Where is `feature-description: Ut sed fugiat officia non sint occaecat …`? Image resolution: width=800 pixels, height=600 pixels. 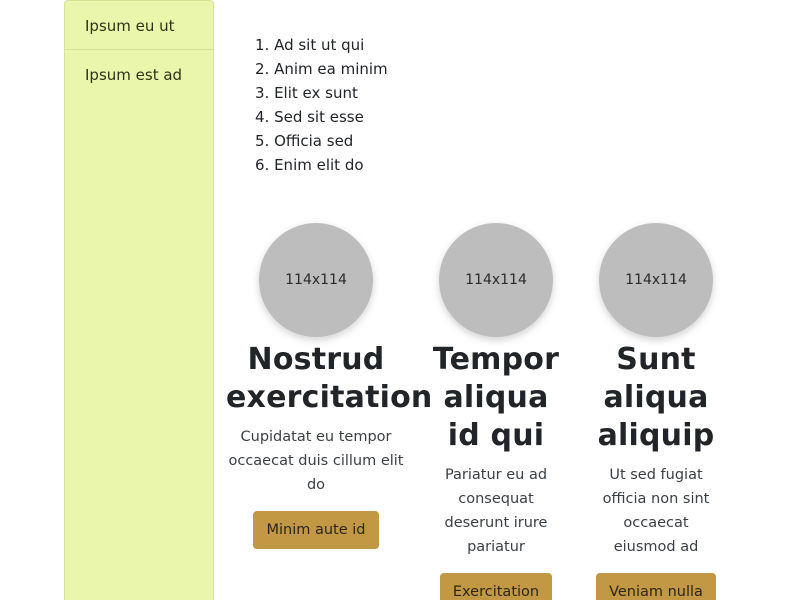
feature-description: Ut sed fugiat officia non sint occaecat … is located at coordinates (656, 511).